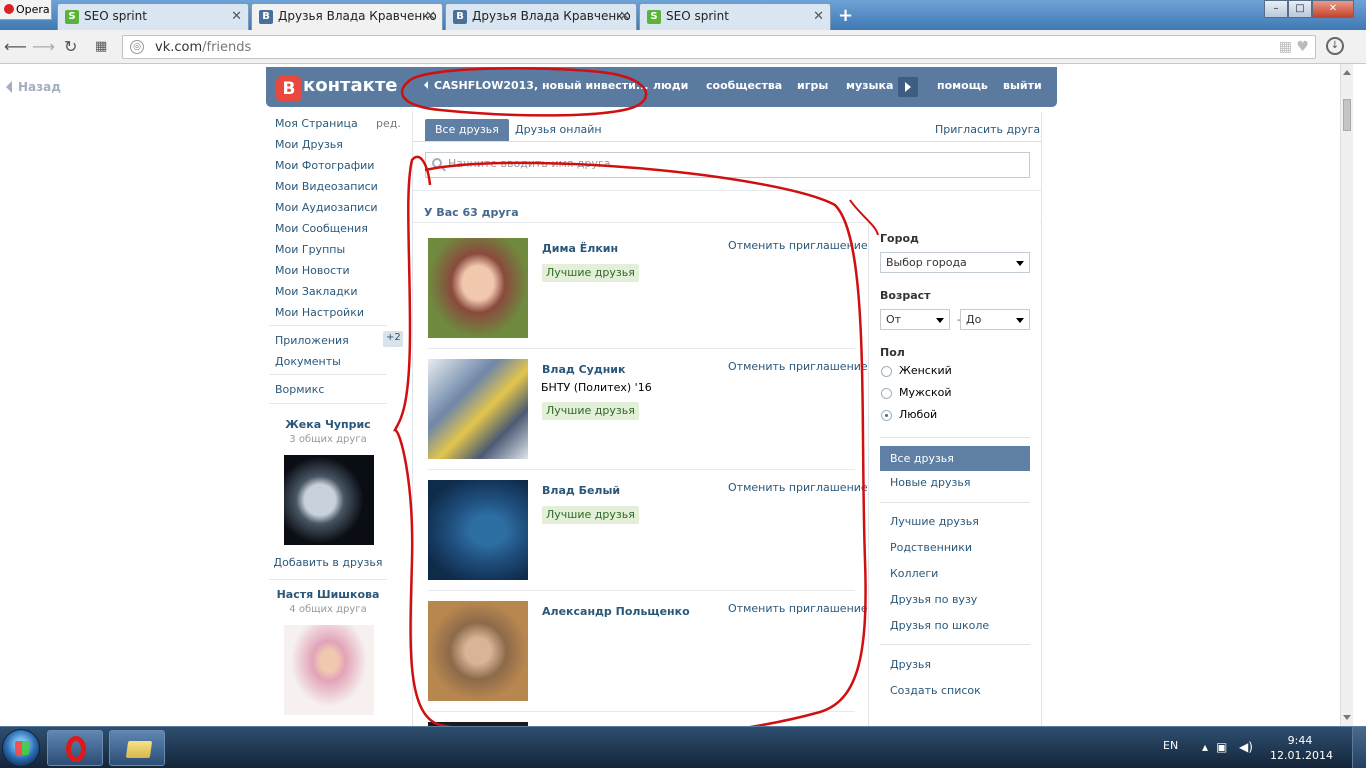 This screenshot has width=1366, height=768. Describe the element at coordinates (1335, 46) in the screenshot. I see `download-icon: ↓` at that location.